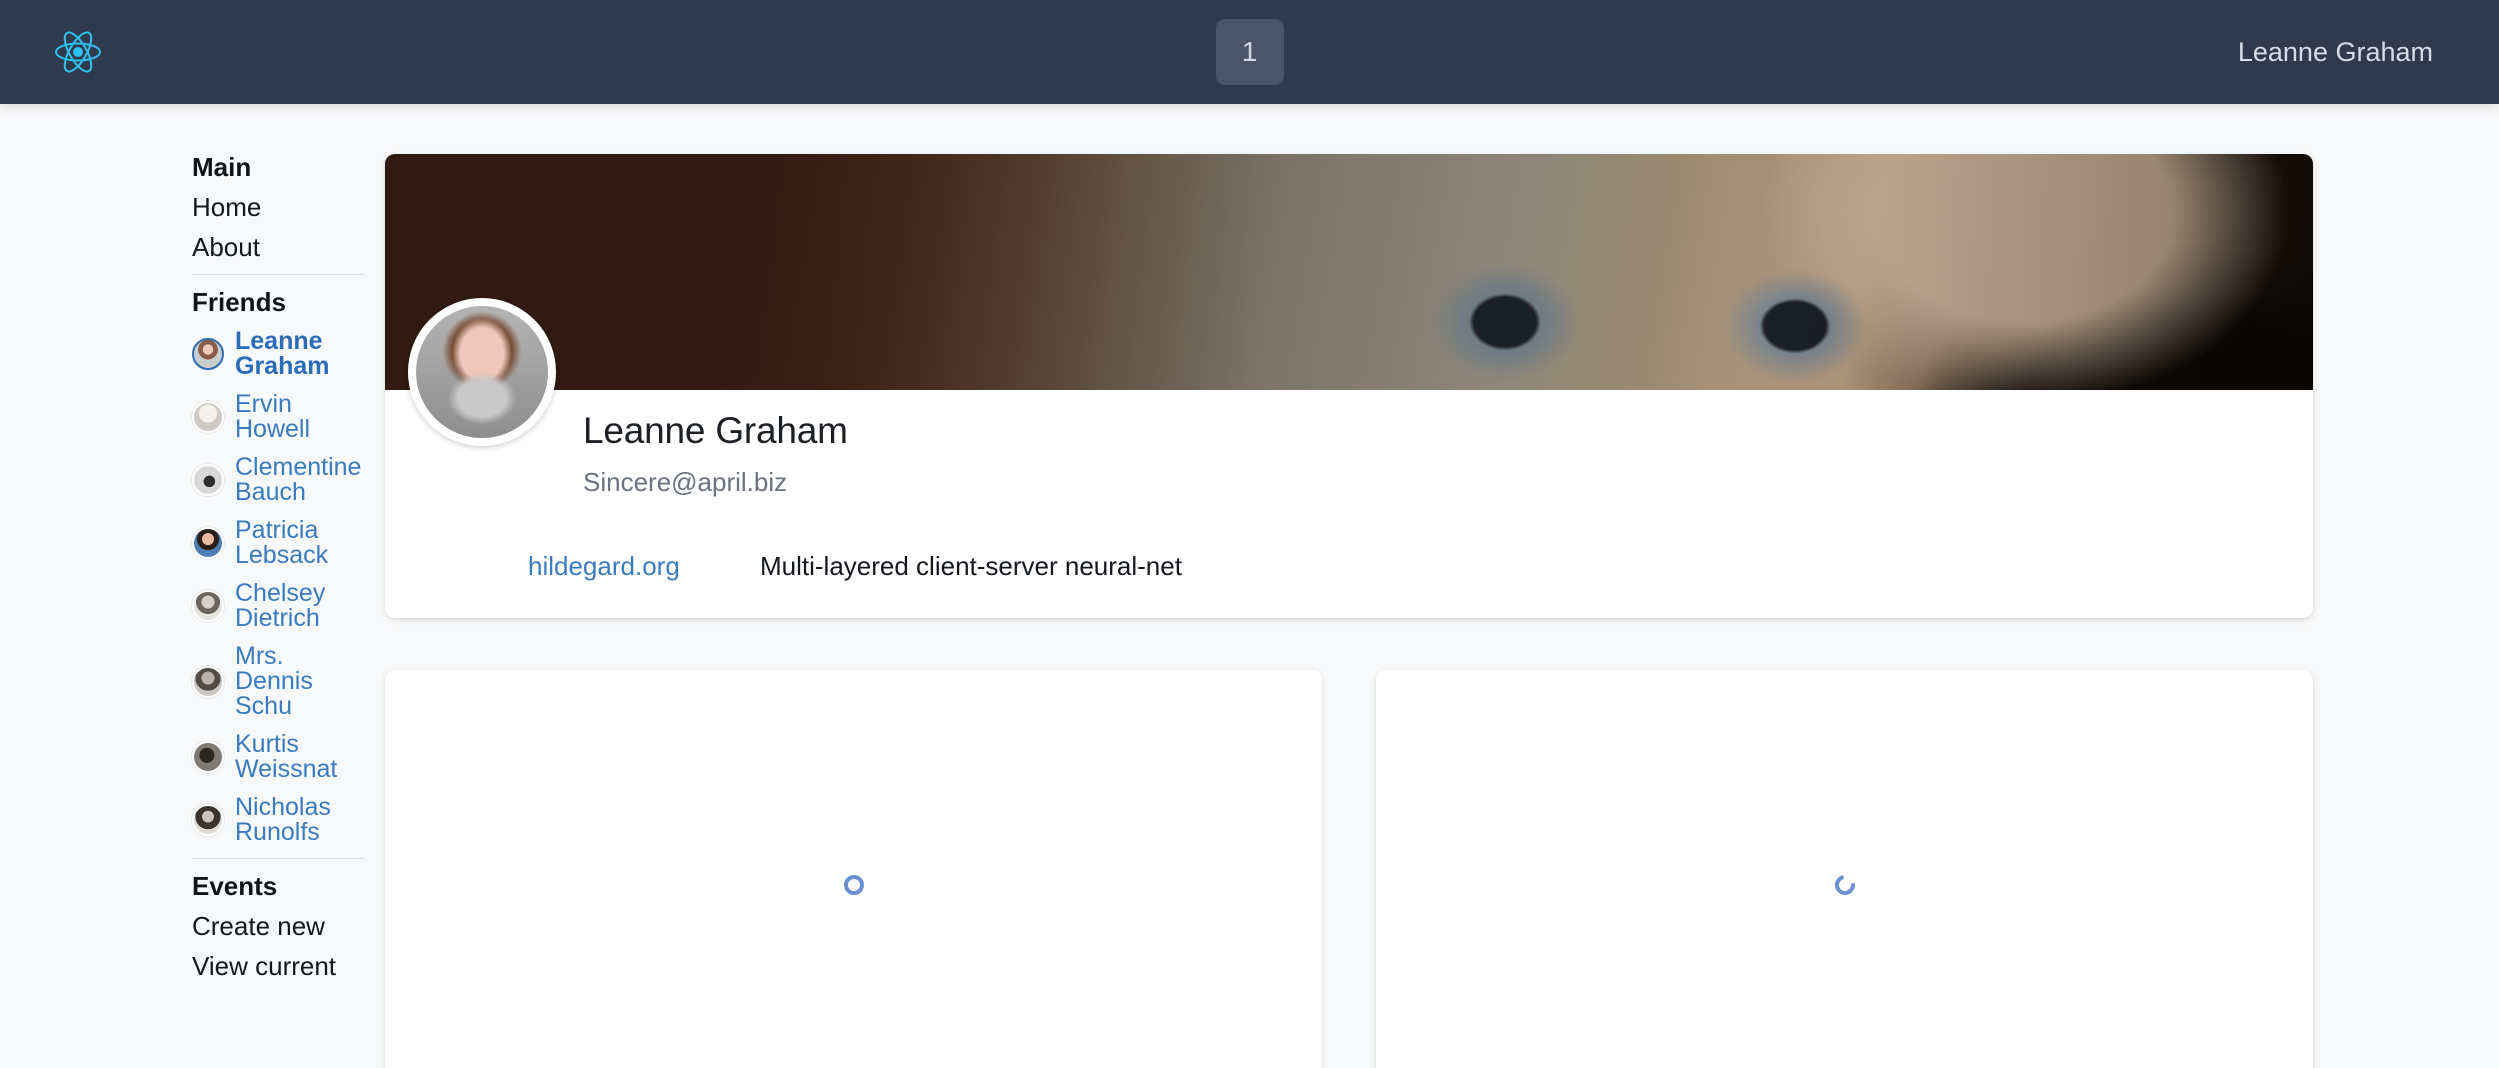 This screenshot has width=2499, height=1068. I want to click on sidebar-item-friend-patricia-lebsack: Patricia Lebsack, so click(278, 543).